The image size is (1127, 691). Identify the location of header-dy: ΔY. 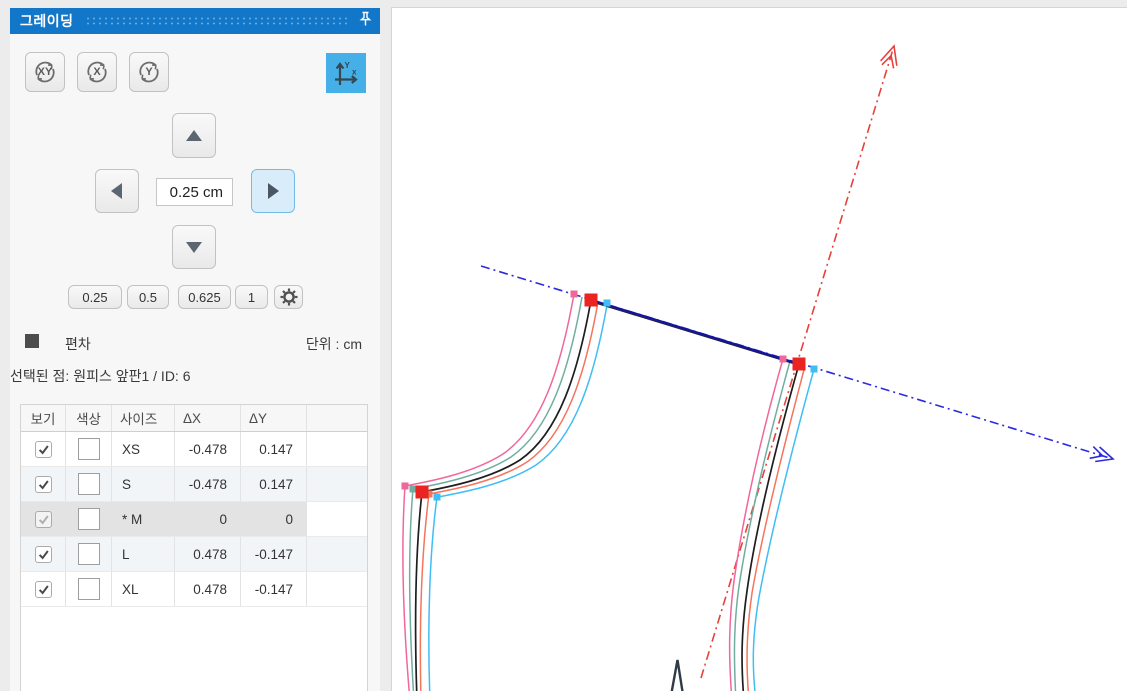
(274, 418).